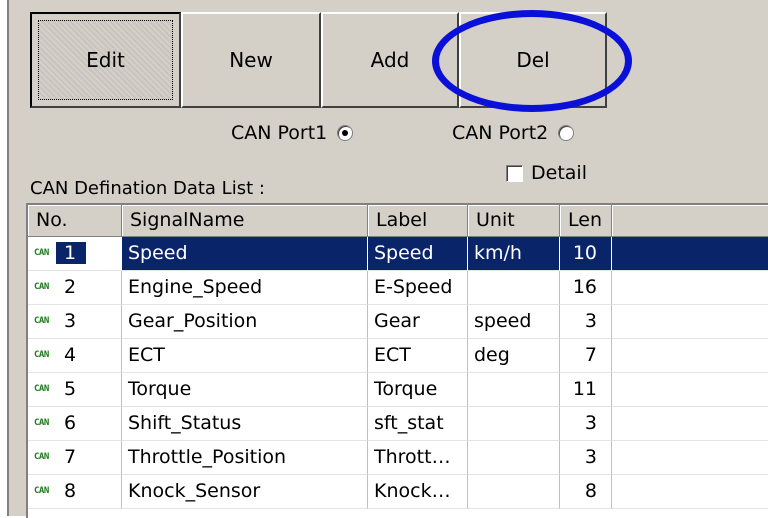  What do you see at coordinates (245, 424) in the screenshot?
I see `cell-signal-name: Shift_Status` at bounding box center [245, 424].